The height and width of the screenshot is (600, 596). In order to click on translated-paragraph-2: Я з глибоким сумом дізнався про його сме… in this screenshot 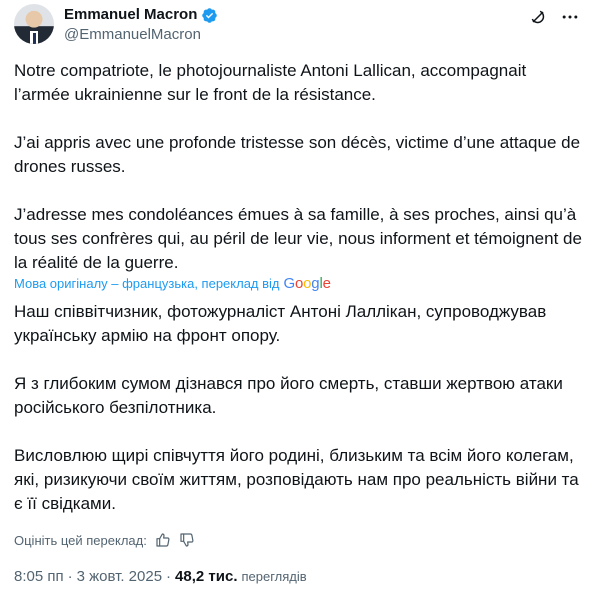, I will do `click(288, 395)`.